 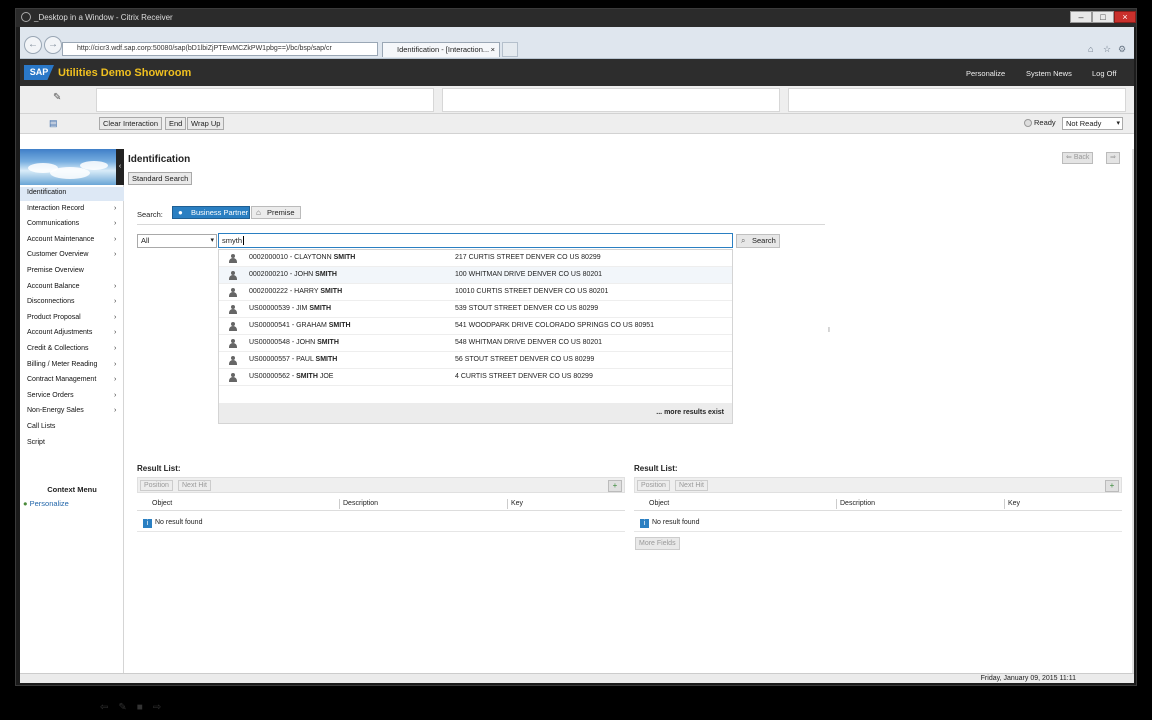 What do you see at coordinates (475, 240) in the screenshot?
I see `search-input: smyth` at bounding box center [475, 240].